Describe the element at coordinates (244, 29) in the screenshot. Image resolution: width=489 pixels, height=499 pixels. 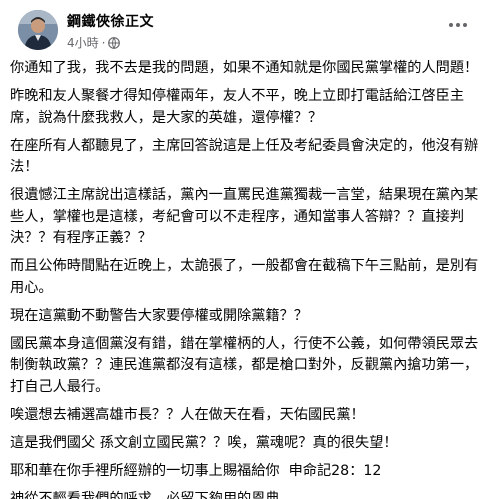
I see `post-header: 鋼鐵俠徐正文 4小時 ·` at that location.